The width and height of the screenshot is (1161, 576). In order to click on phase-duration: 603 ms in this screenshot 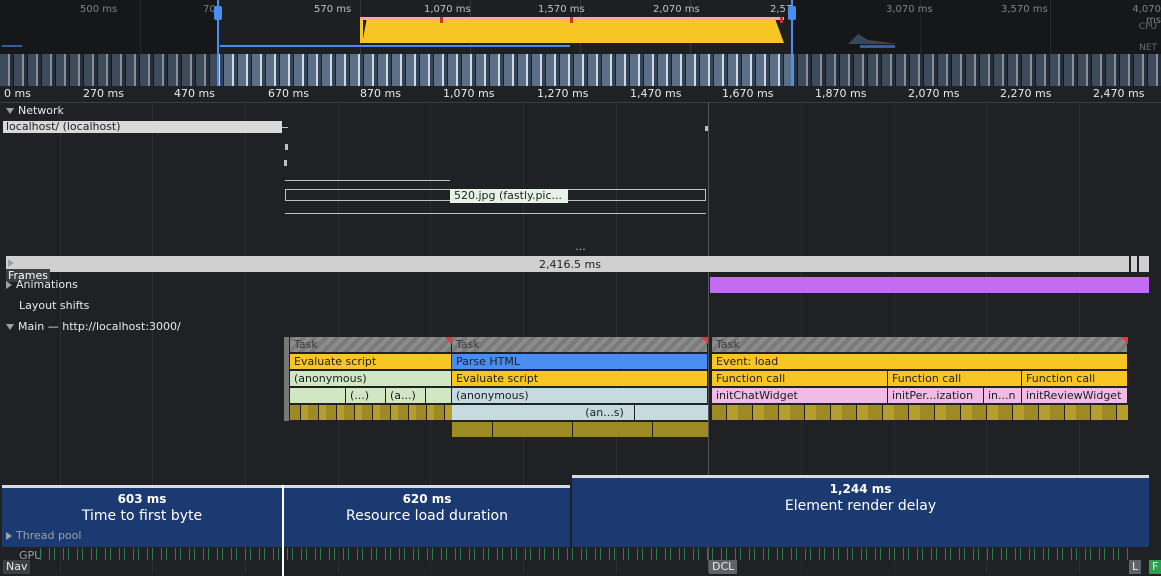, I will do `click(142, 499)`.